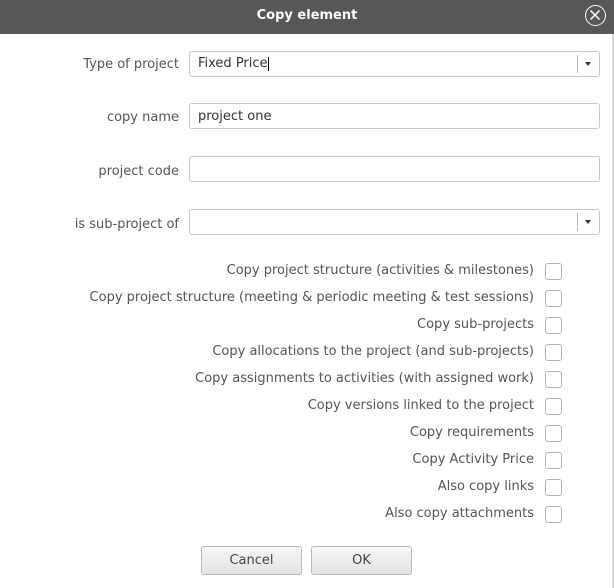  I want to click on copy-name-label: copy name, so click(142, 117).